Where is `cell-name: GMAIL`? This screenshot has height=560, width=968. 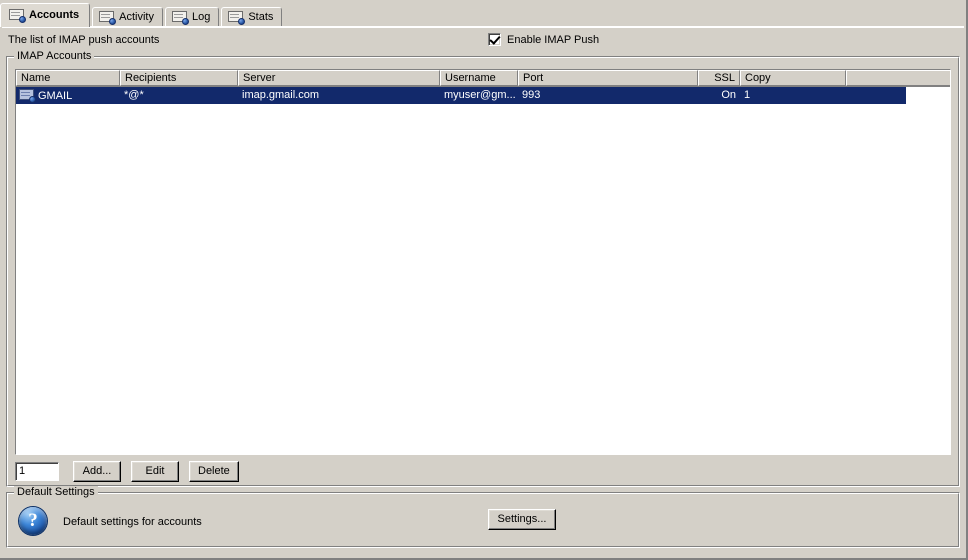
cell-name: GMAIL is located at coordinates (68, 95).